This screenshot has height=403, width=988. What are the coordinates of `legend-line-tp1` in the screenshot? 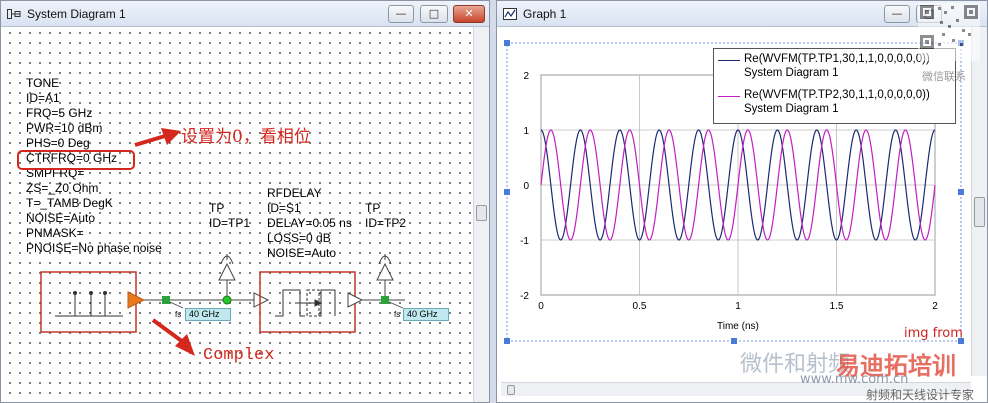 It's located at (729, 60).